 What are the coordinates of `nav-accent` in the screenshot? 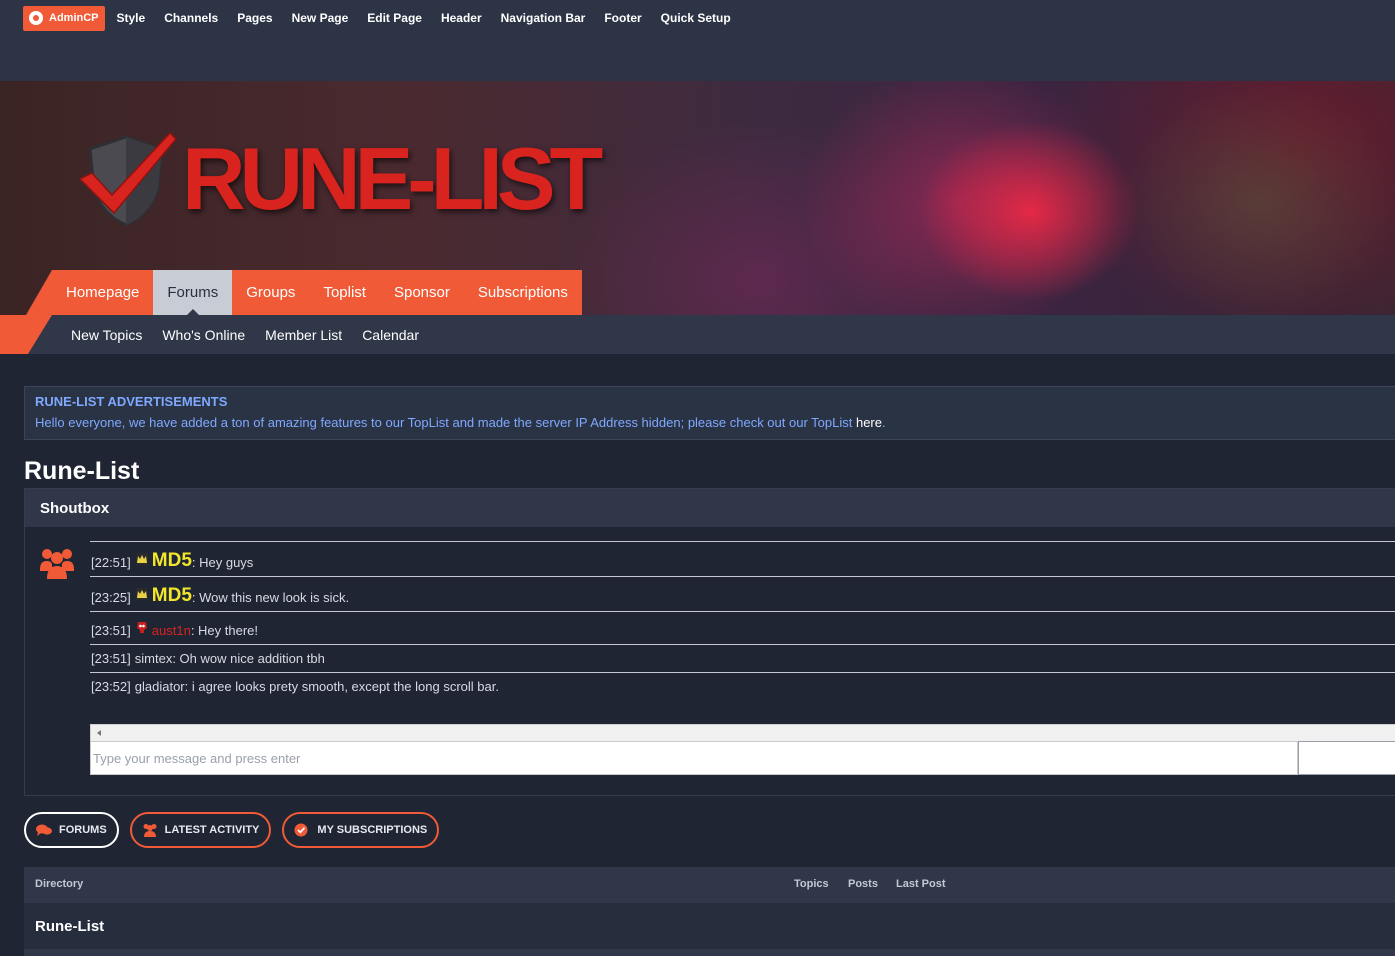 It's located at (39, 292).